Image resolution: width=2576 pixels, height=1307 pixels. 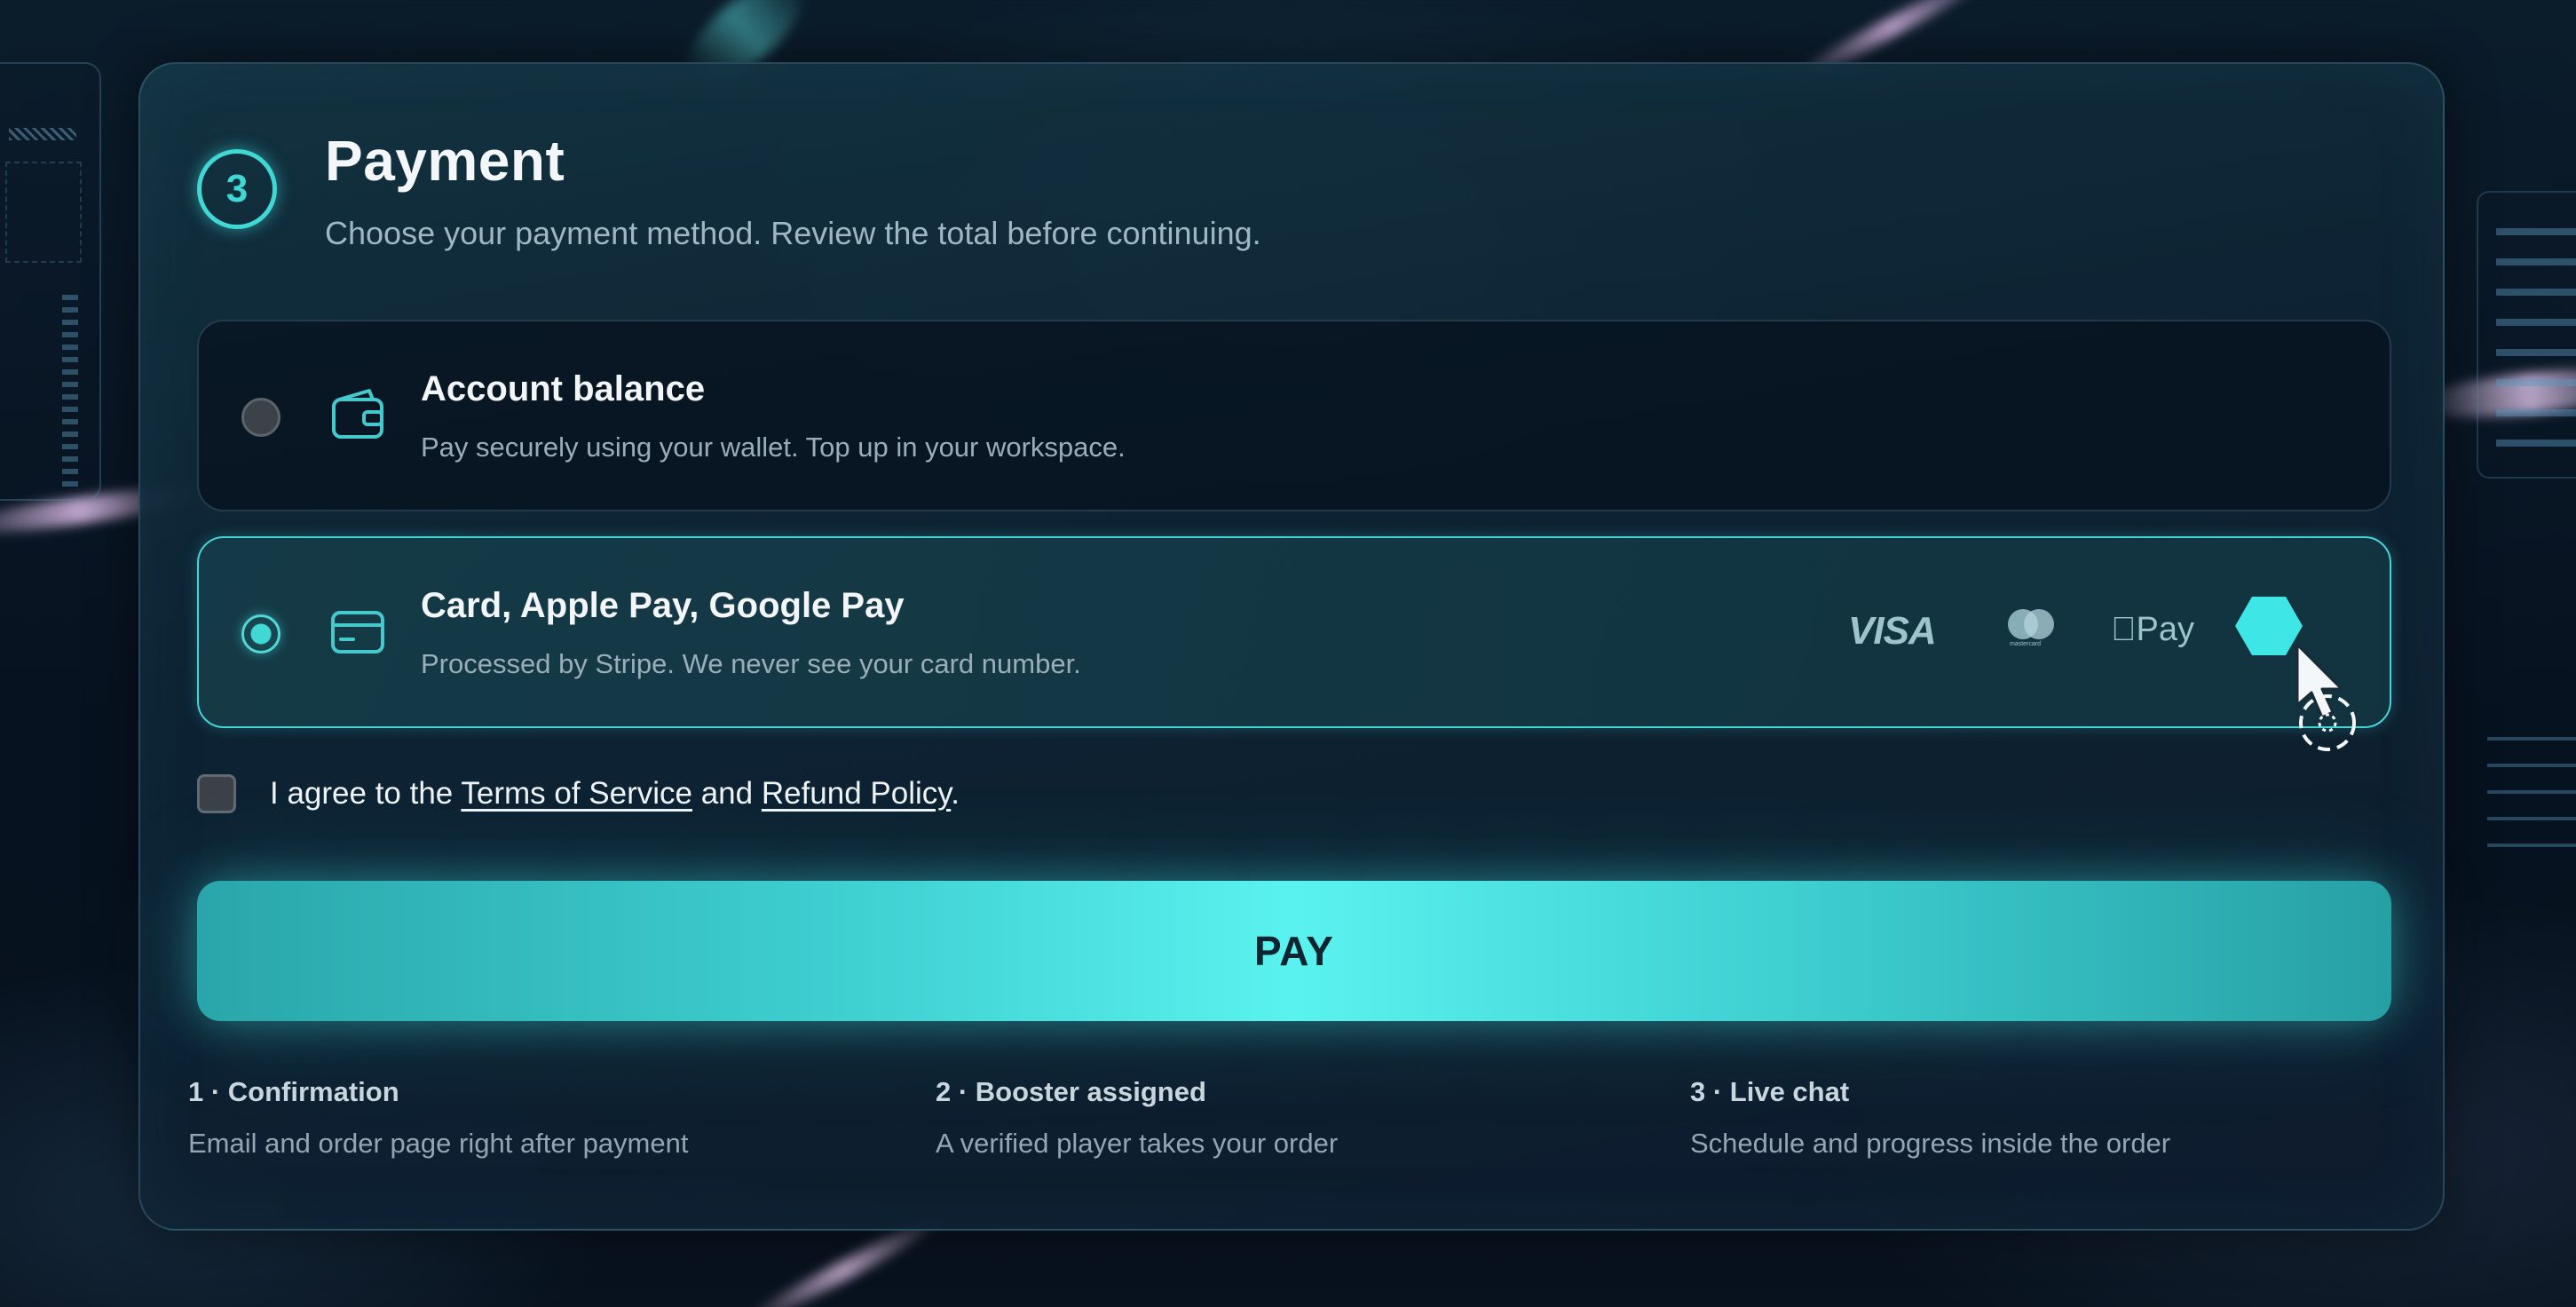 I want to click on radio-account-balance, so click(x=261, y=417).